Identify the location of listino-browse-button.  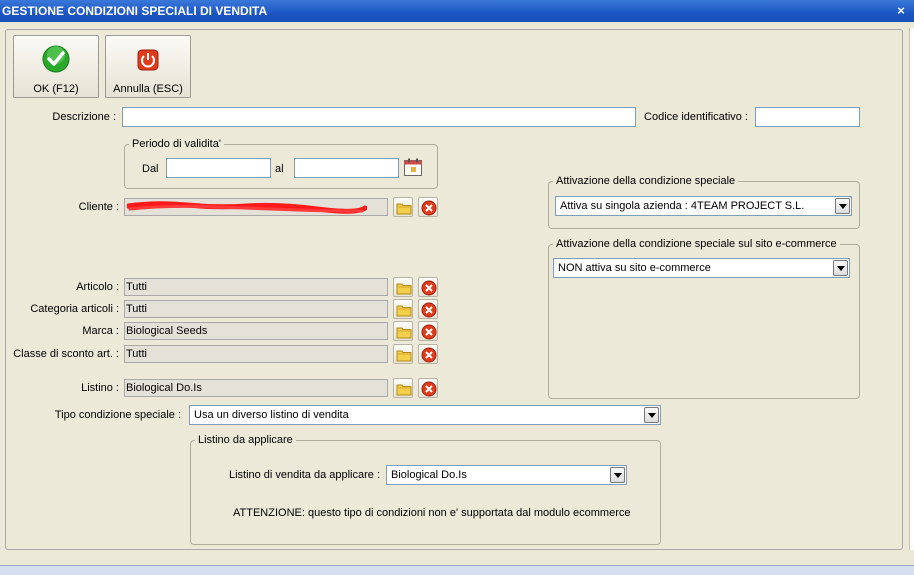
(403, 388).